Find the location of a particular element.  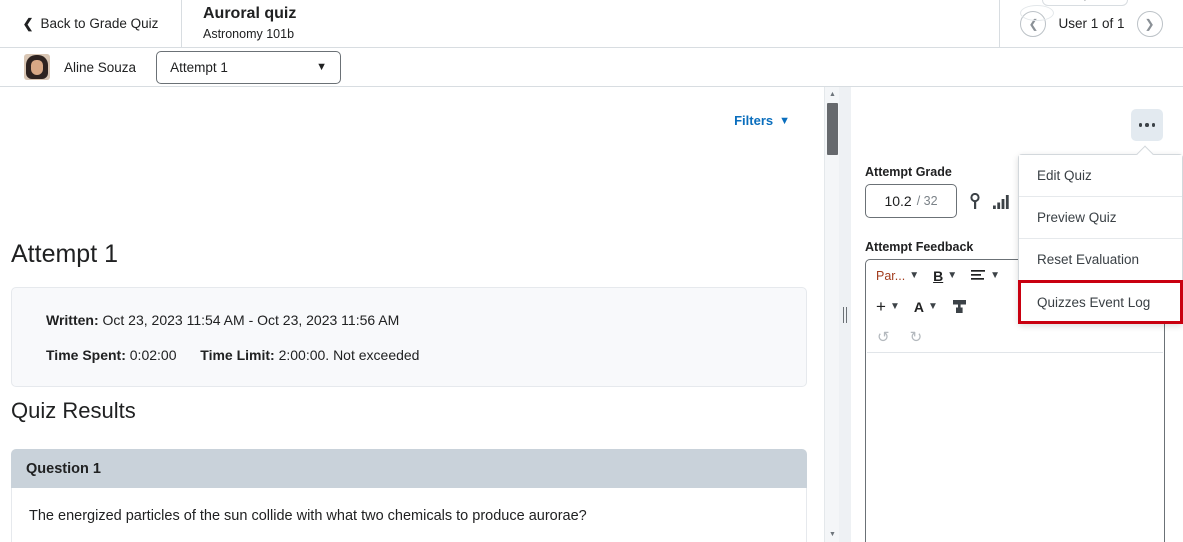

avatar is located at coordinates (37, 67).